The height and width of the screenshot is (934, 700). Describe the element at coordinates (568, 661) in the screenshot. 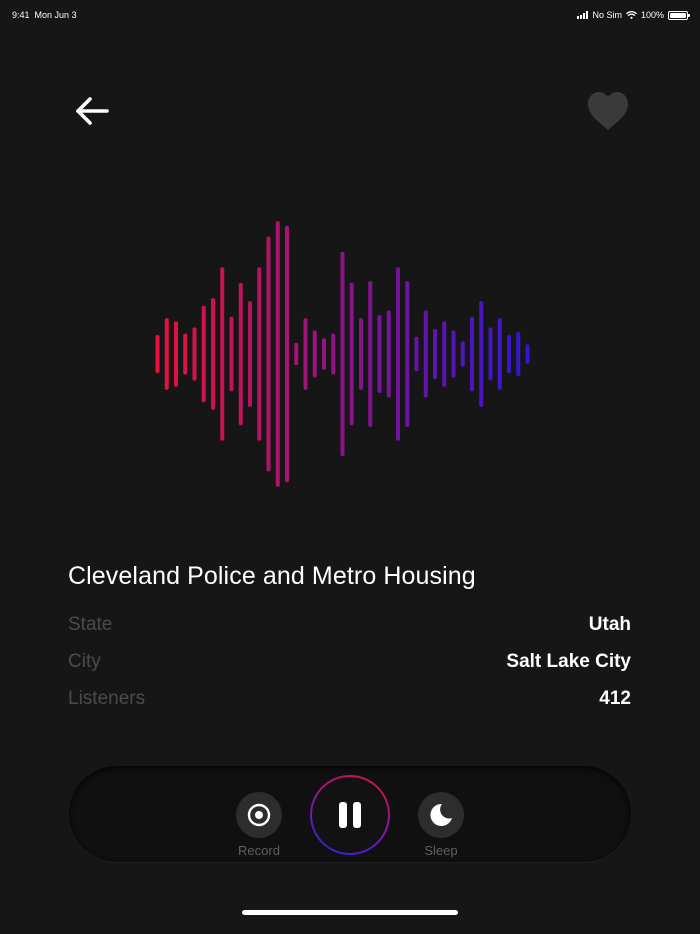

I see `detail-value: Salt Lake City` at that location.